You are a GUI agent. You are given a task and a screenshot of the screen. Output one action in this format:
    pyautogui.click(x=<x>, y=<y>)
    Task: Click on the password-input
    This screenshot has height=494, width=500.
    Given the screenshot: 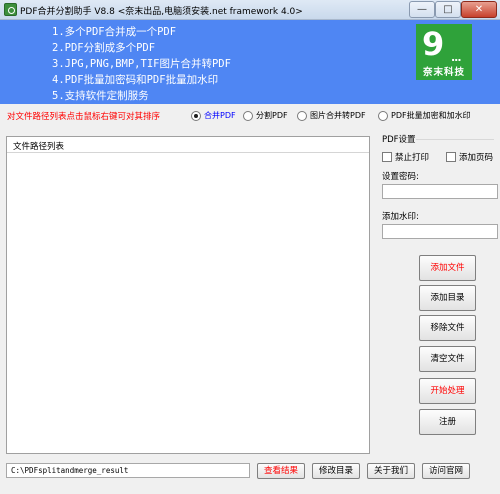 What is the action you would take?
    pyautogui.click(x=440, y=191)
    